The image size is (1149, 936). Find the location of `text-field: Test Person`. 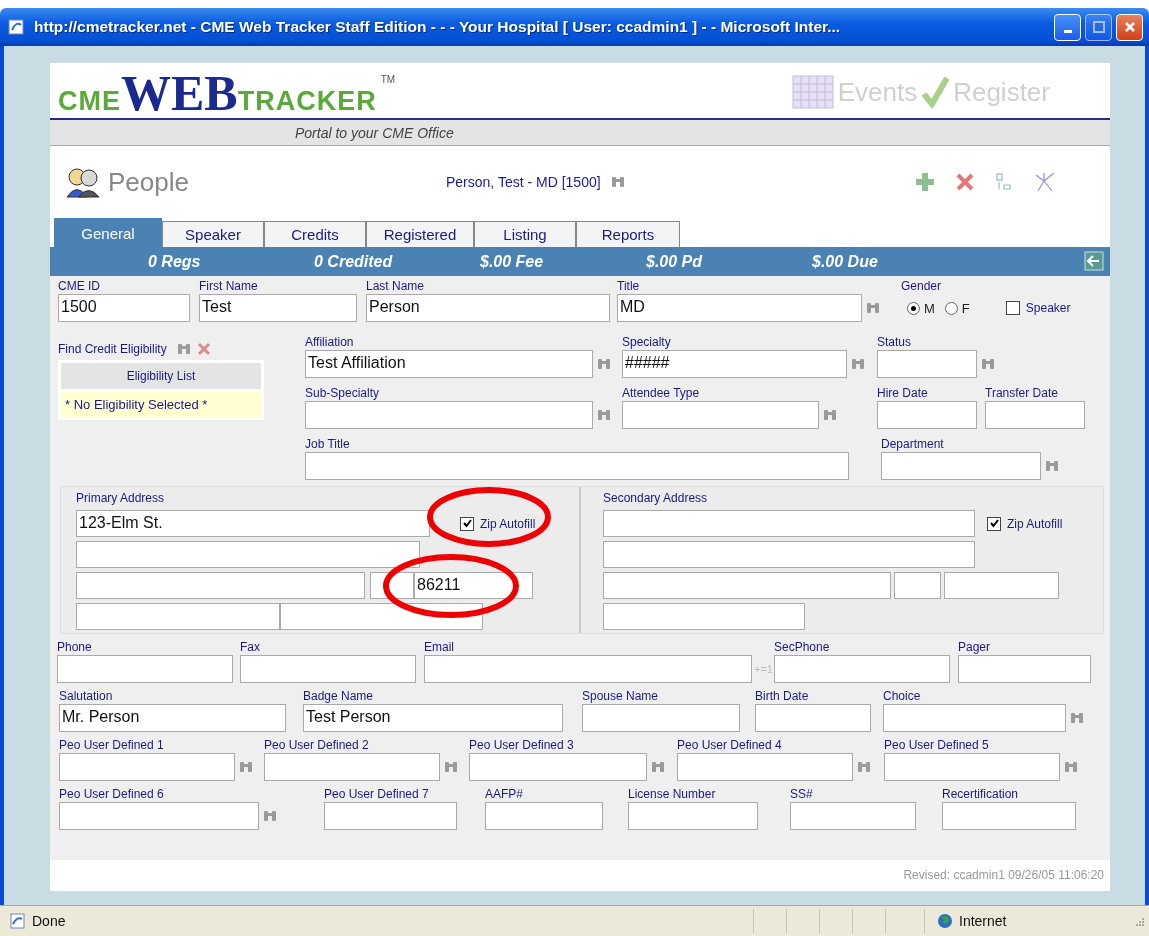

text-field: Test Person is located at coordinates (433, 718).